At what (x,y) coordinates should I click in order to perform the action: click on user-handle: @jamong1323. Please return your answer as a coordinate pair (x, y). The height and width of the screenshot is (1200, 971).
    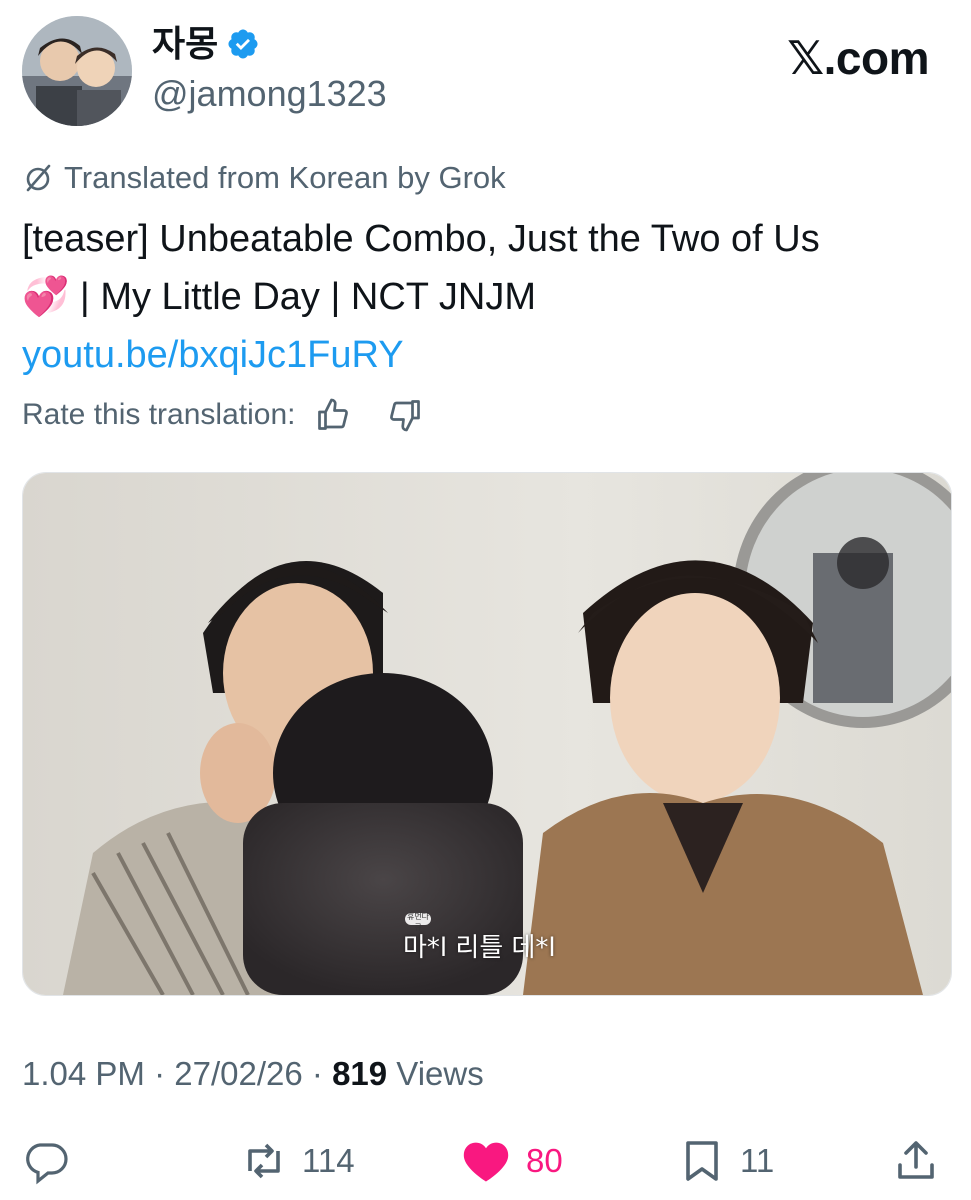
    Looking at the image, I should click on (269, 94).